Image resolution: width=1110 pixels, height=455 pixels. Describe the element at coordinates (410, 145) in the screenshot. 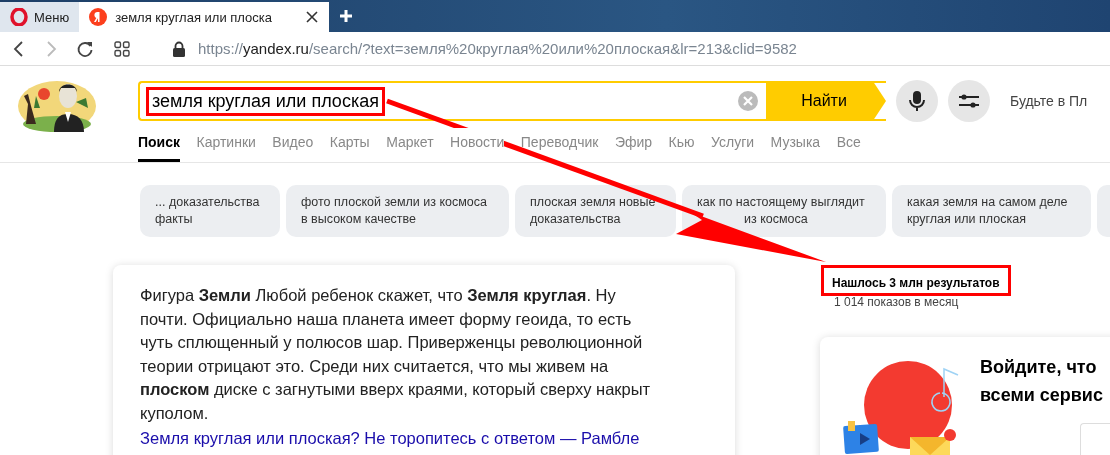

I see `nav-tab: Маркет` at that location.